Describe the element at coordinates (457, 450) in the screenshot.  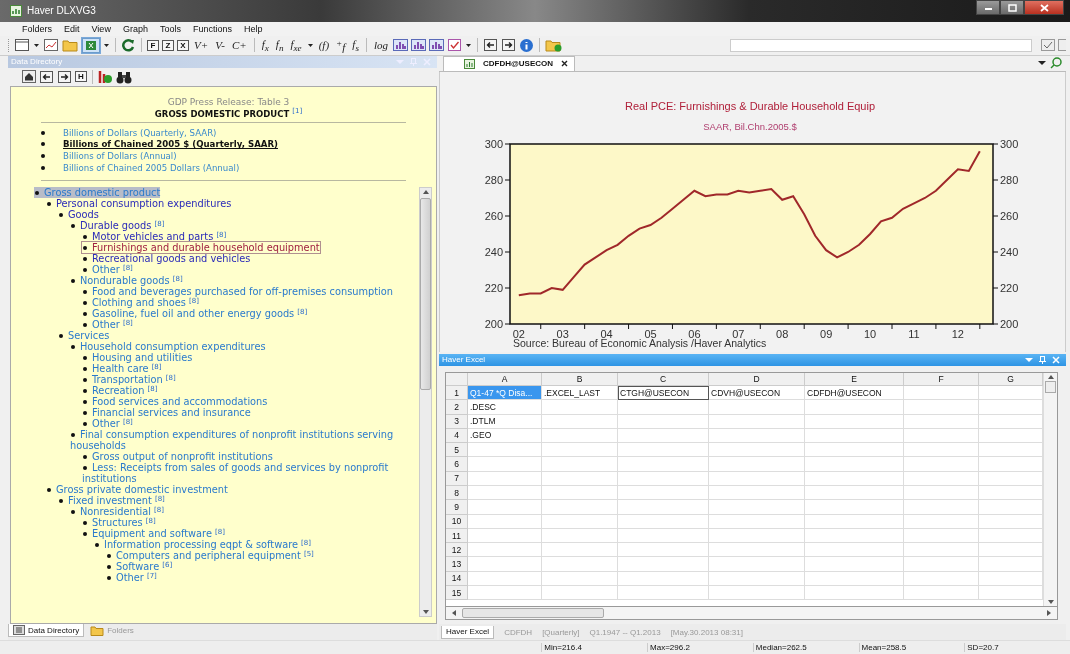
I see `row-header: 5` at that location.